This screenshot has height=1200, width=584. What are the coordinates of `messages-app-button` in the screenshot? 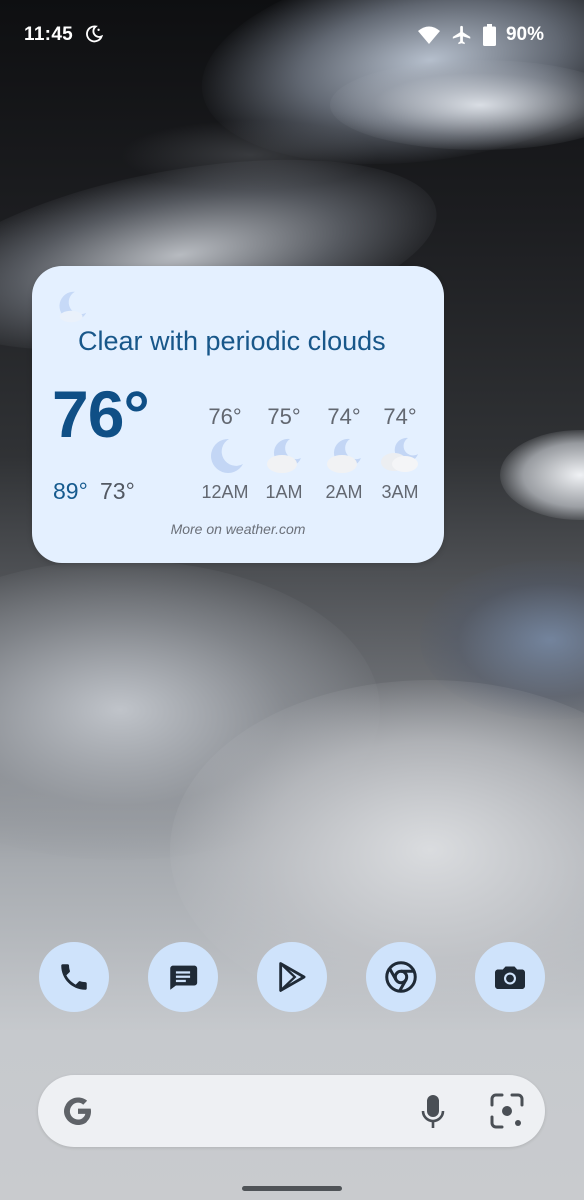 It's located at (183, 977).